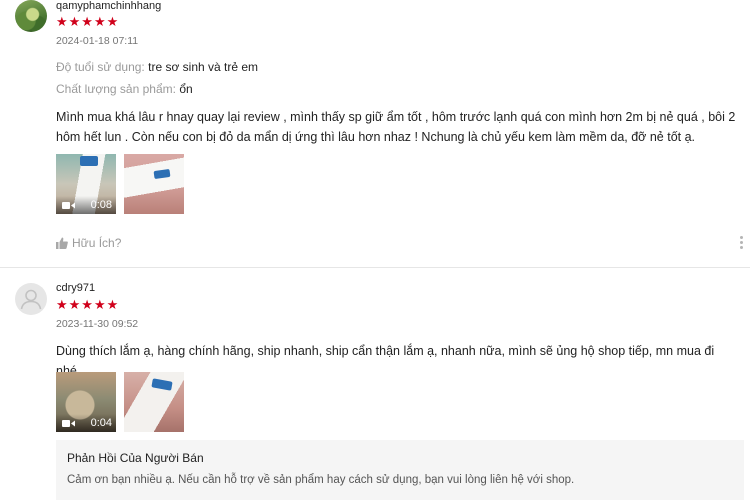 This screenshot has height=500, width=750. Describe the element at coordinates (86, 423) in the screenshot. I see `video-overlay: 0:04` at that location.